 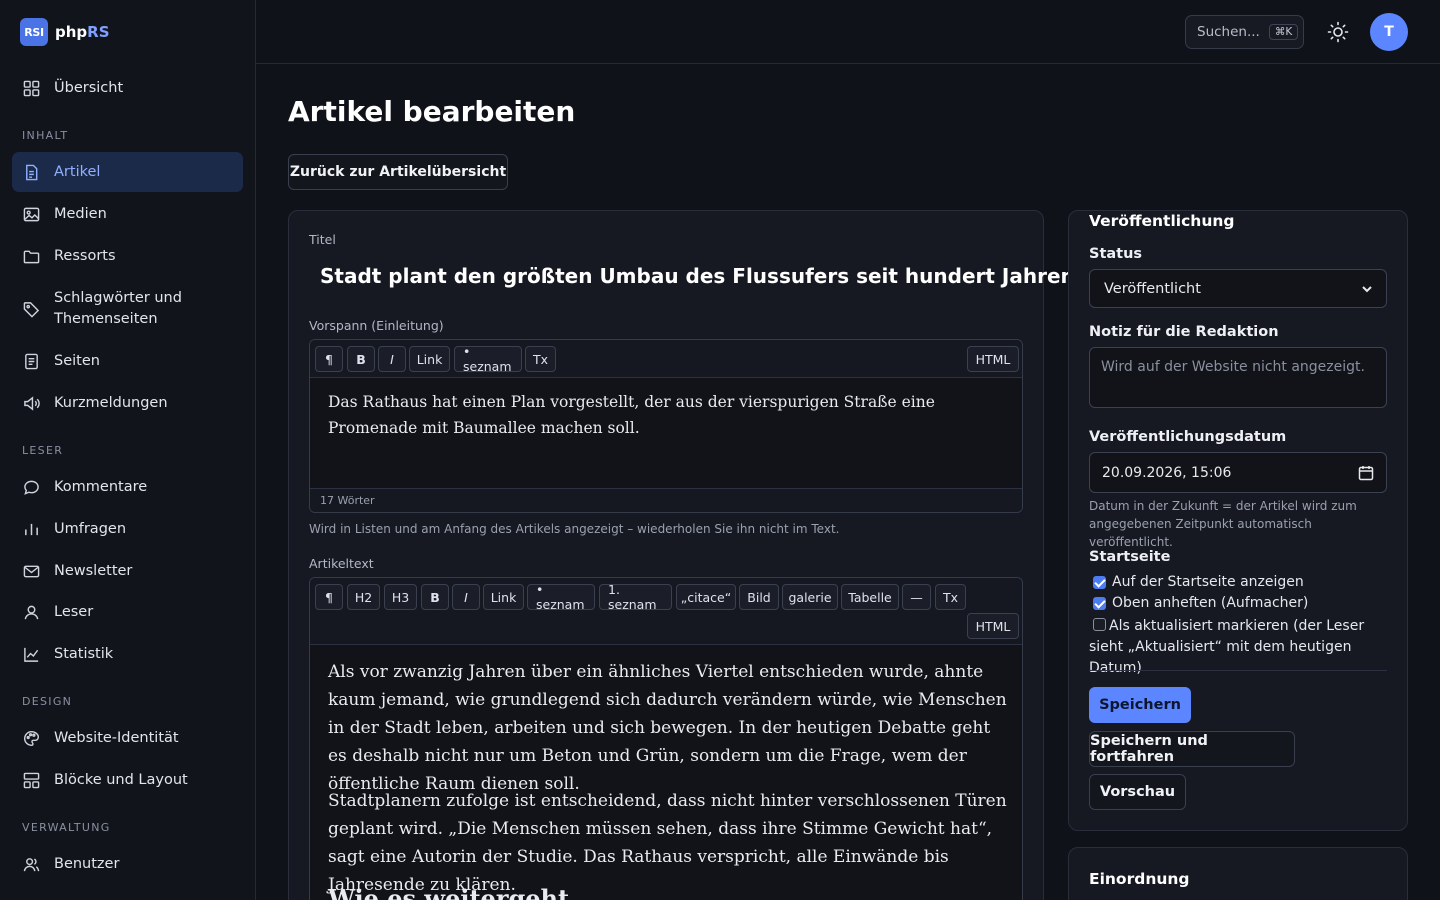 I want to click on sidebar-item-label: Benutzer, so click(x=87, y=863).